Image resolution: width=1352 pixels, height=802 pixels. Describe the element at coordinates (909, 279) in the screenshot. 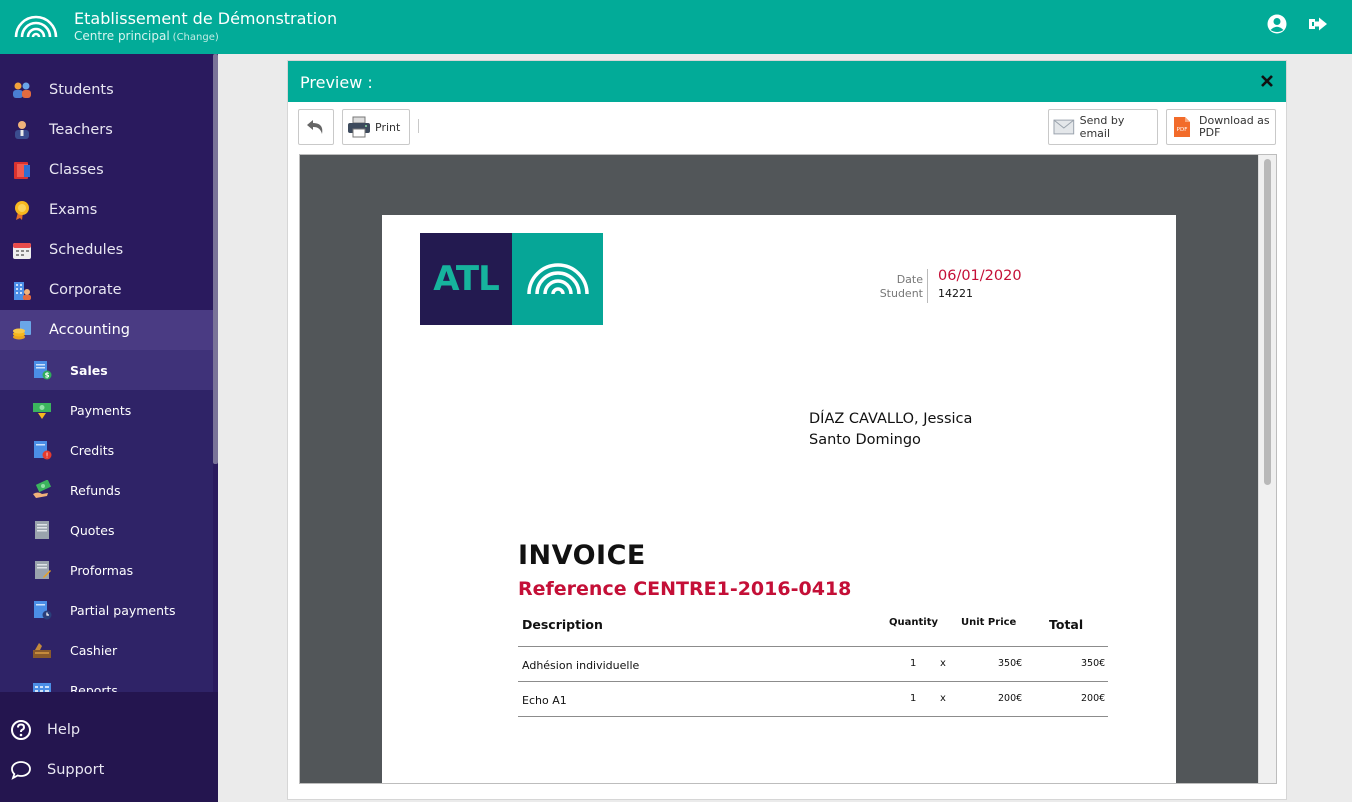

I see `date-label: Date` at that location.